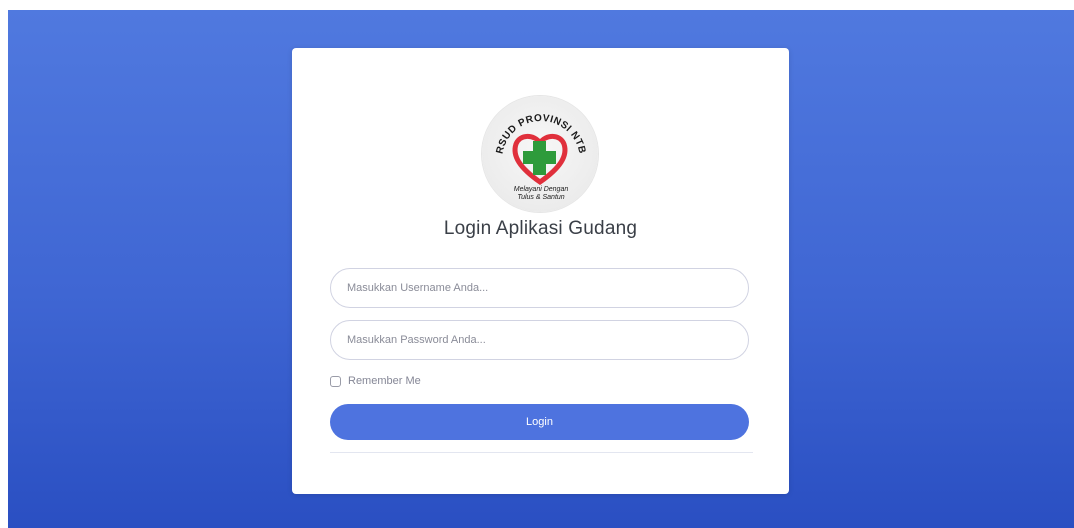  I want to click on page-title: Login Aplikasi Gudang, so click(540, 228).